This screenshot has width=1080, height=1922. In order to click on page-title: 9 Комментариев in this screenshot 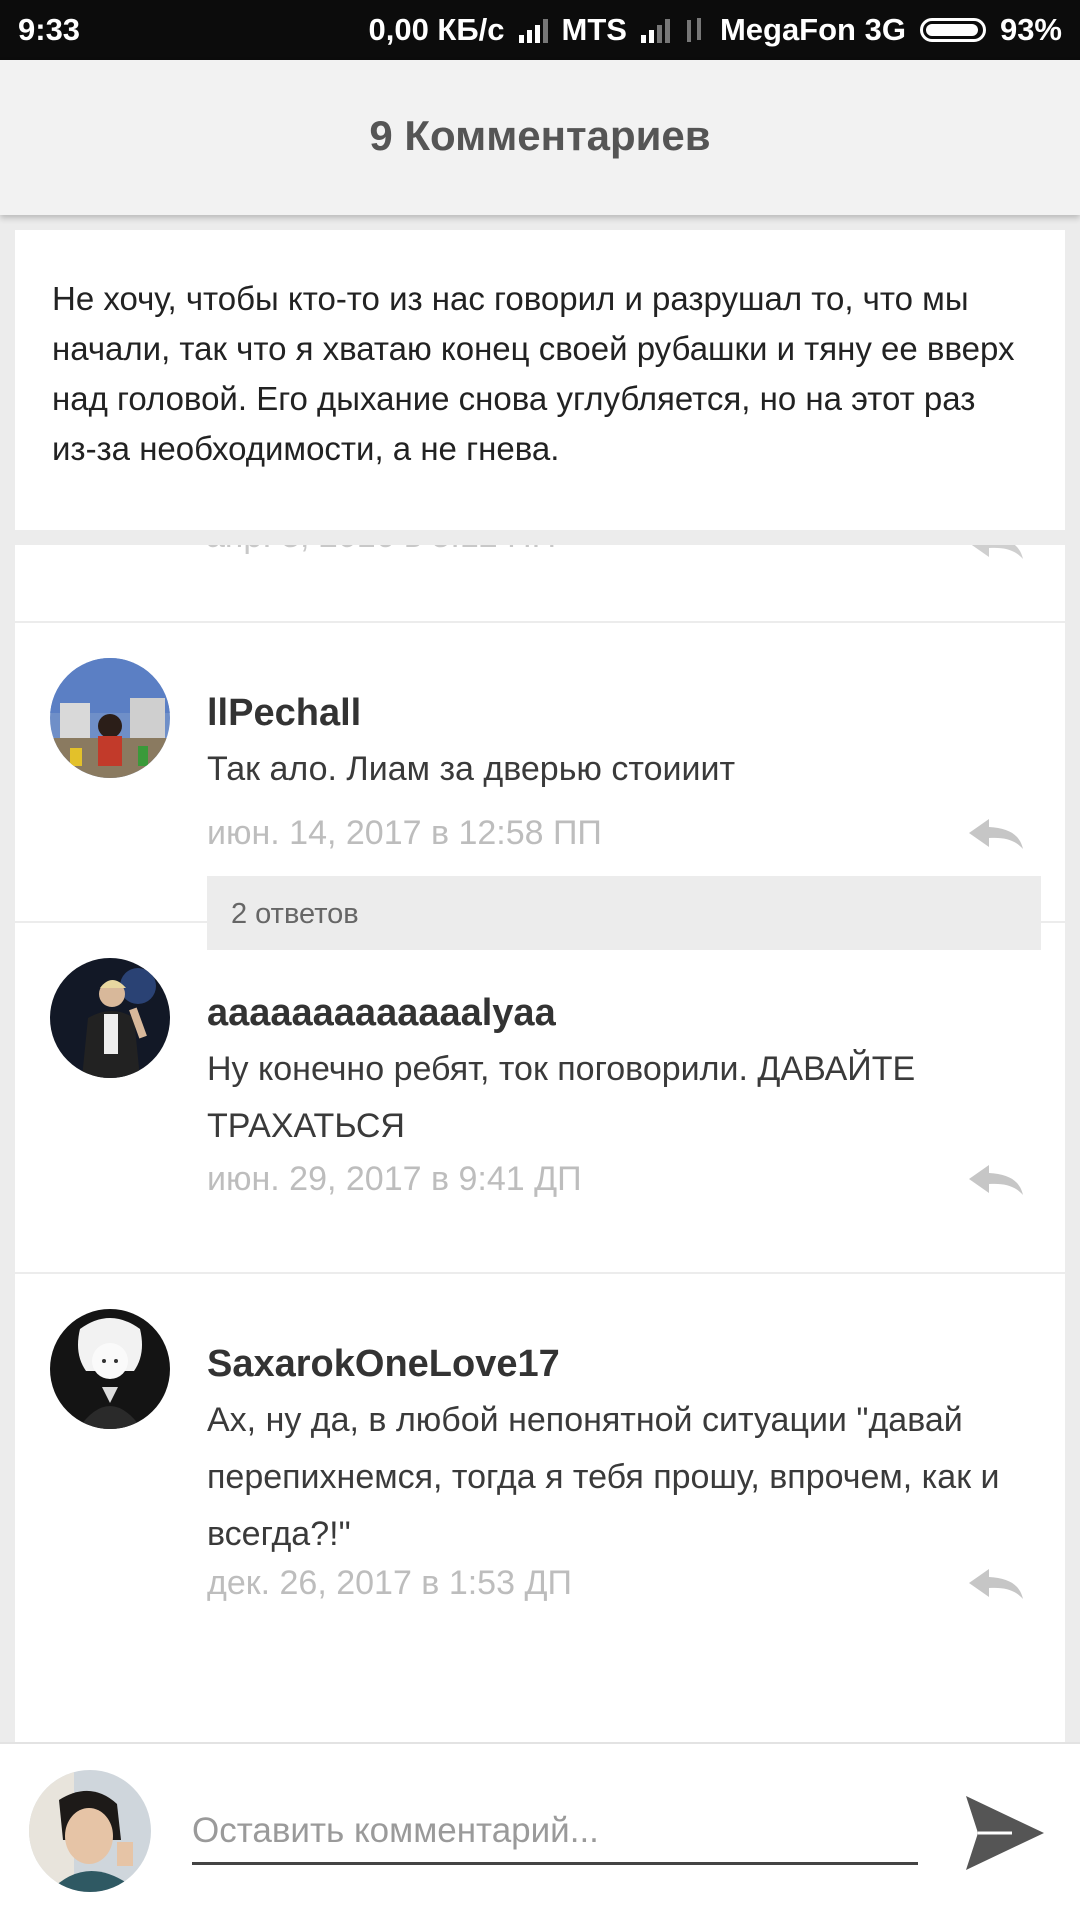, I will do `click(540, 135)`.